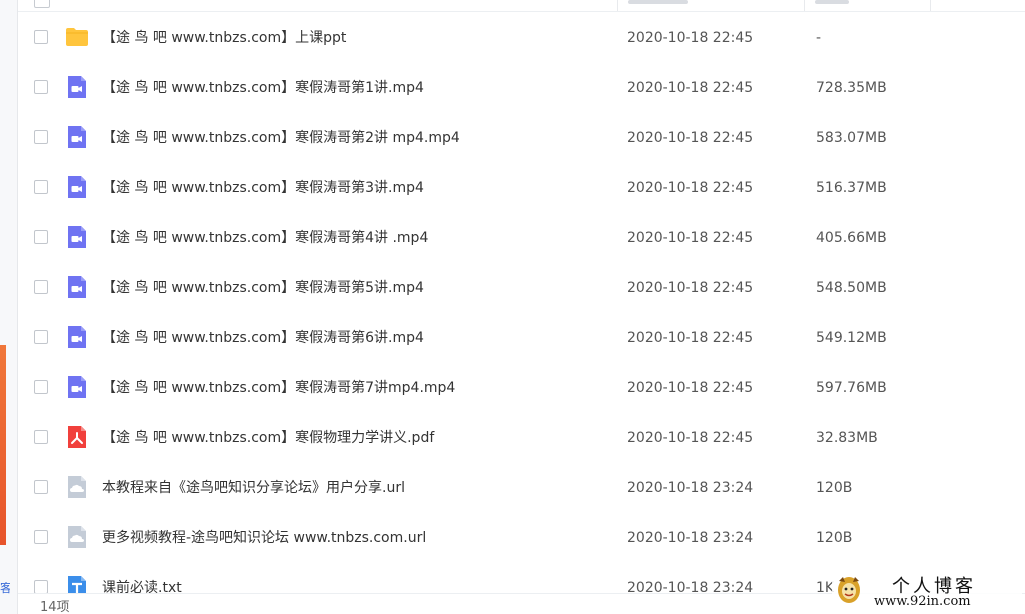 This screenshot has width=1025, height=614. I want to click on file-size: -, so click(819, 38).